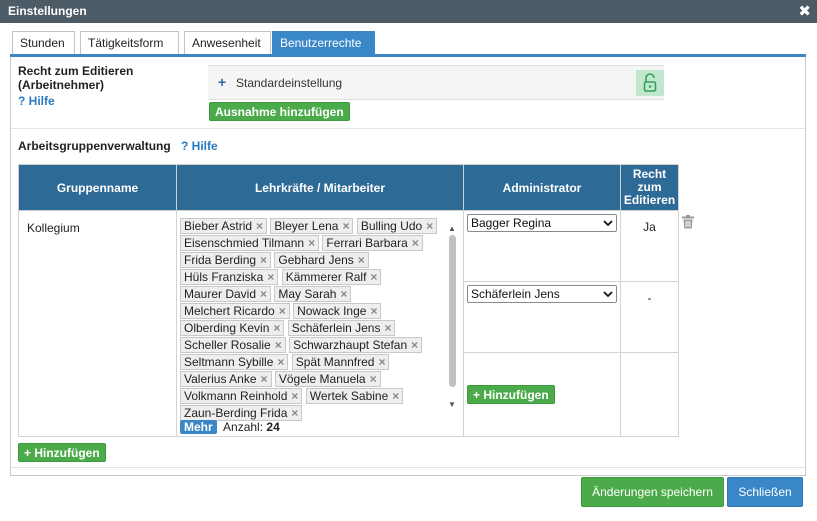  Describe the element at coordinates (542, 317) in the screenshot. I see `admin-cell: Schäferlein Jens` at that location.